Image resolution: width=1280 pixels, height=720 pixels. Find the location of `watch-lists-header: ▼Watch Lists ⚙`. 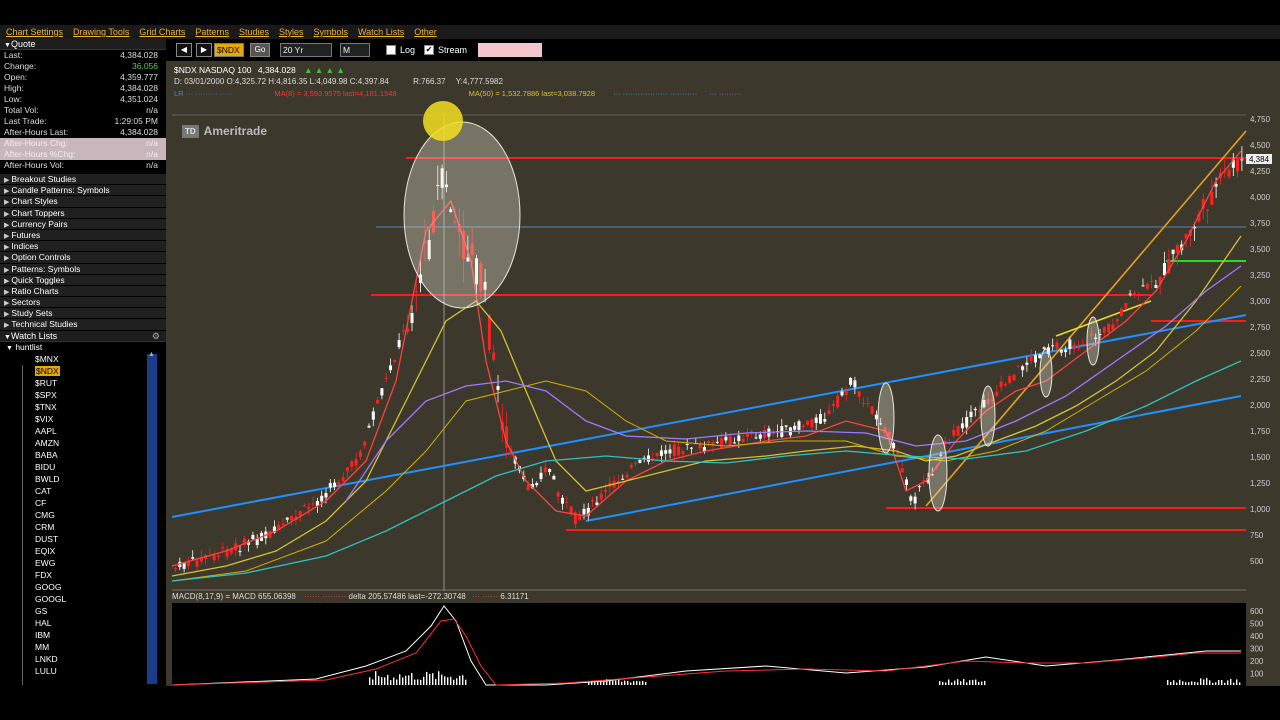

watch-lists-header: ▼Watch Lists ⚙ is located at coordinates (83, 336).